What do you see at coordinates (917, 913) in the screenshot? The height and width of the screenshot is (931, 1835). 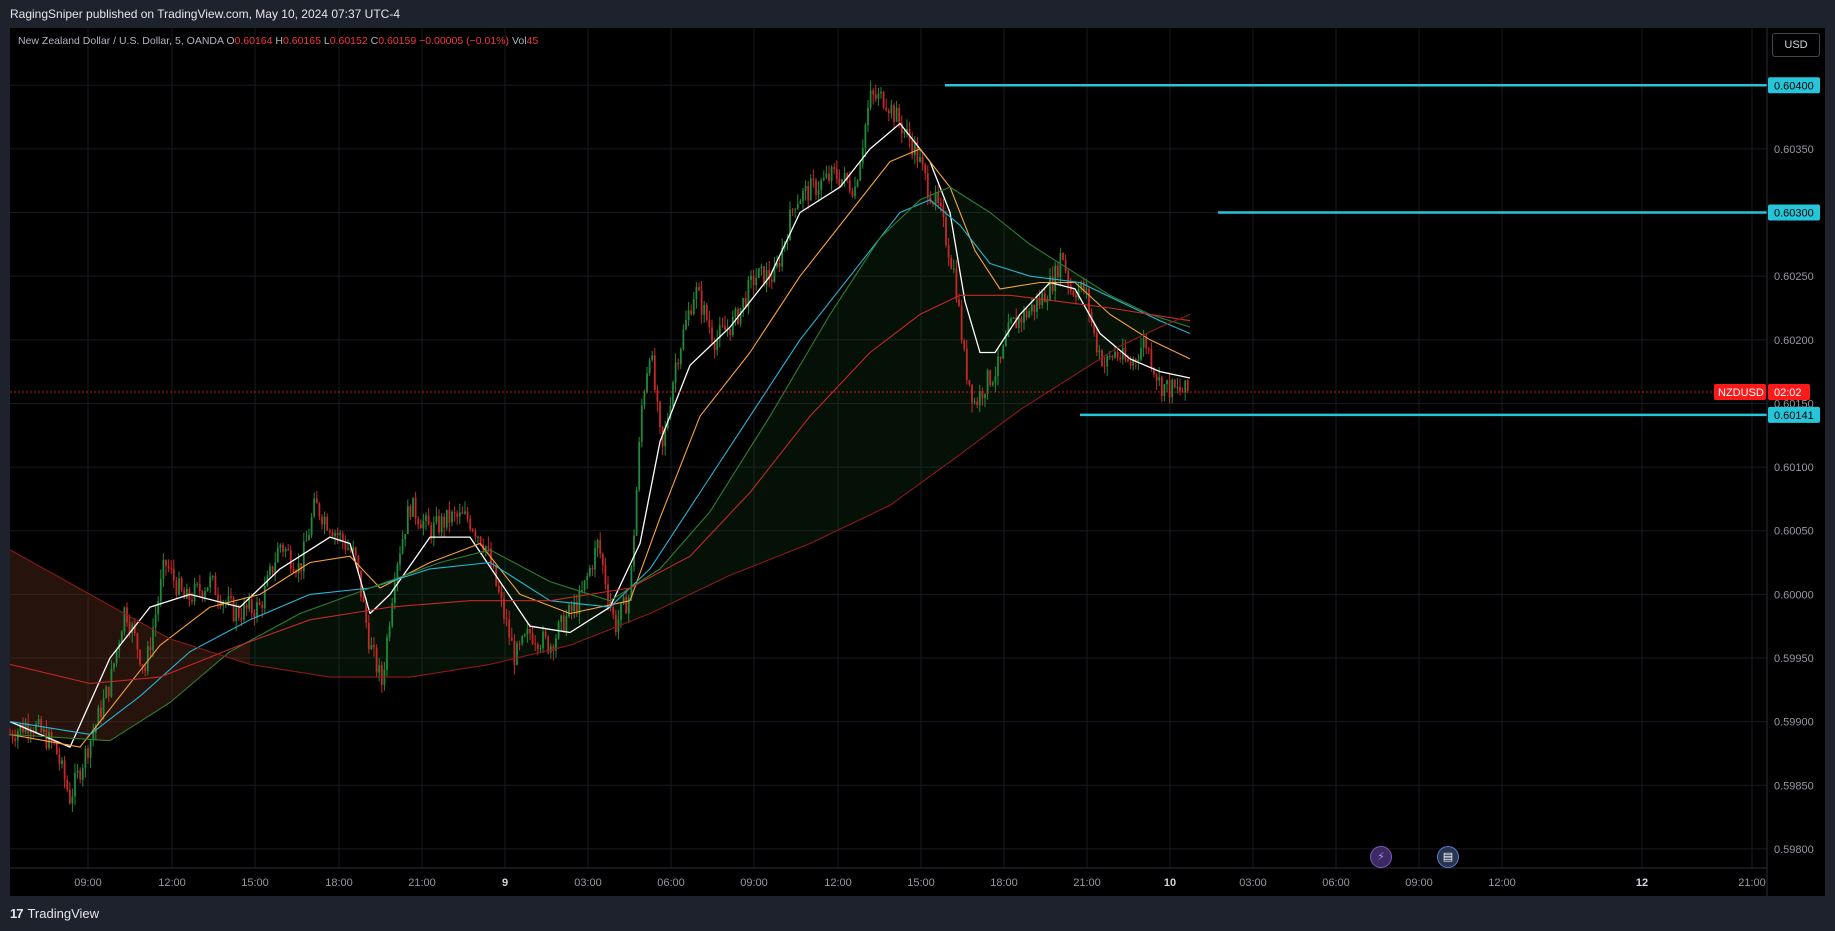 I see `bottom-bar` at bounding box center [917, 913].